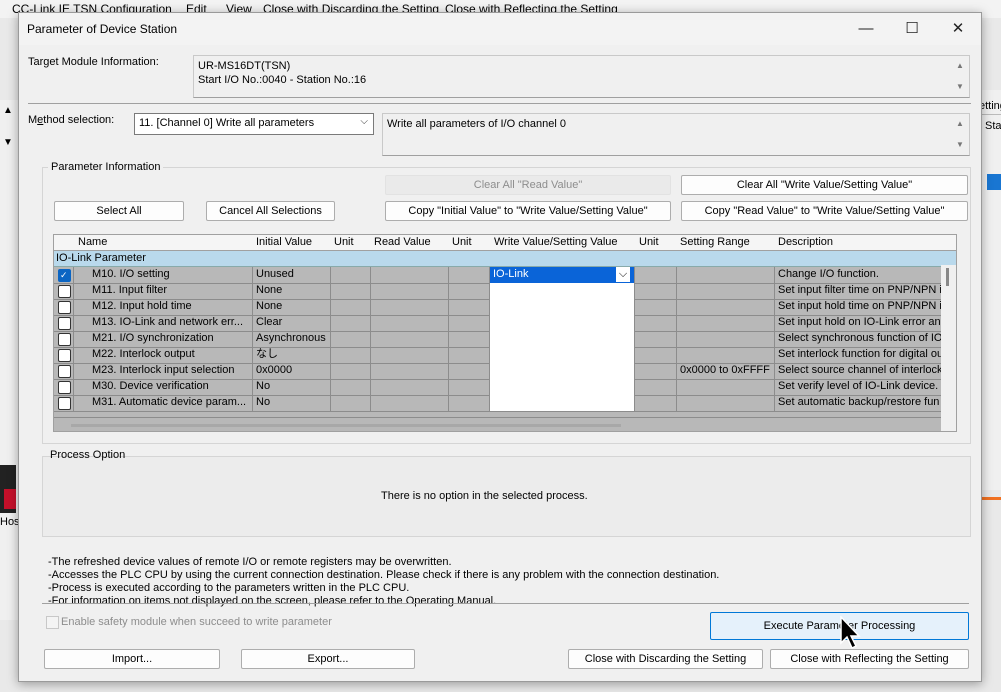 The height and width of the screenshot is (692, 1001). Describe the element at coordinates (500, 29) in the screenshot. I see `dialog-title-bar: Parameter of Device Station — ☐ ✕` at that location.